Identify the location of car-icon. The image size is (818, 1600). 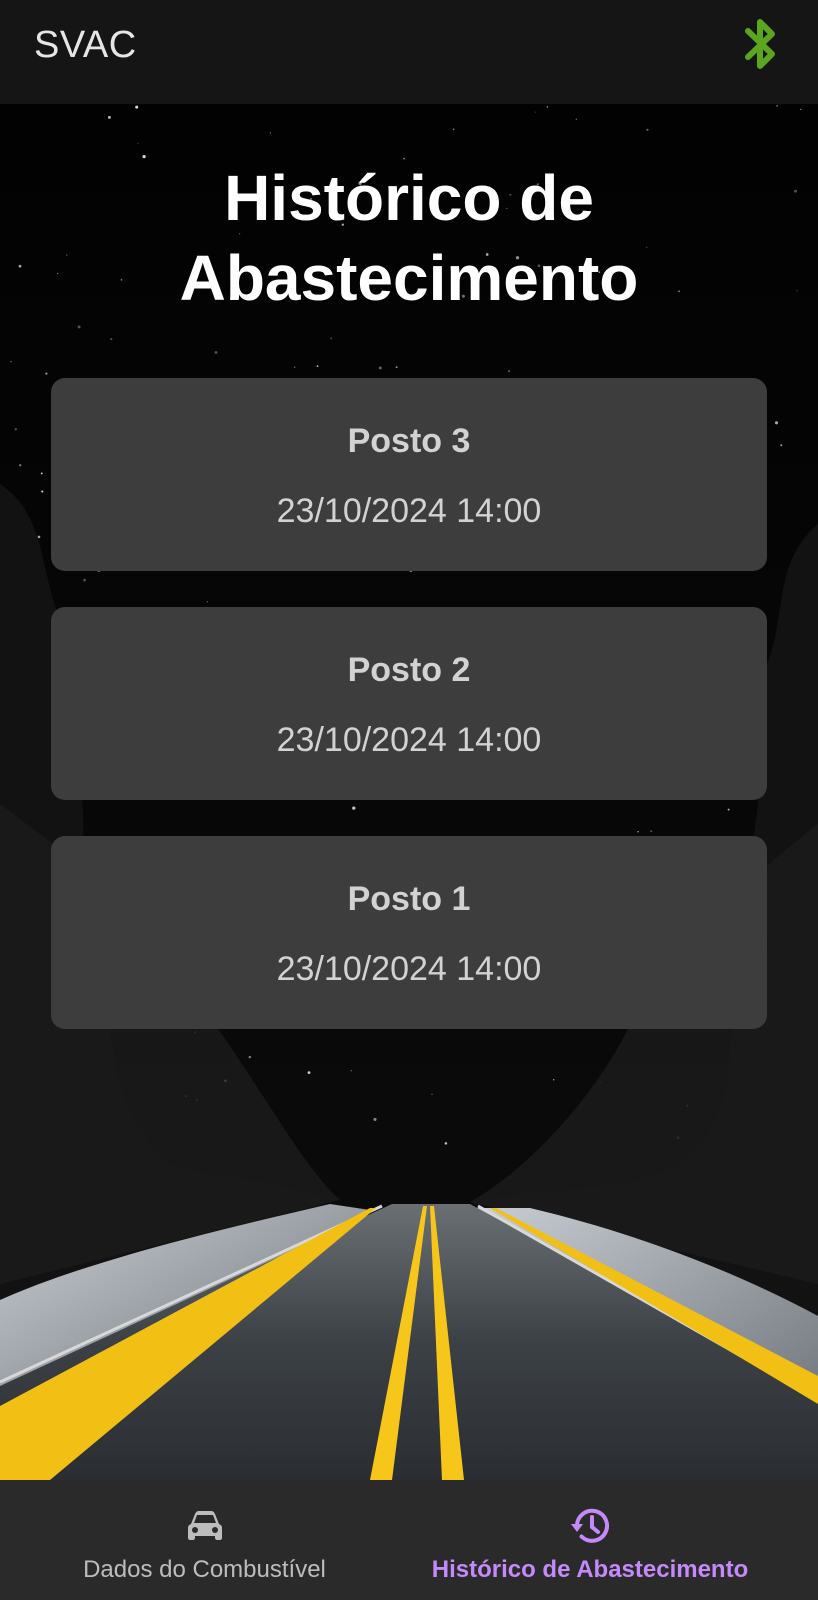
(204, 1525).